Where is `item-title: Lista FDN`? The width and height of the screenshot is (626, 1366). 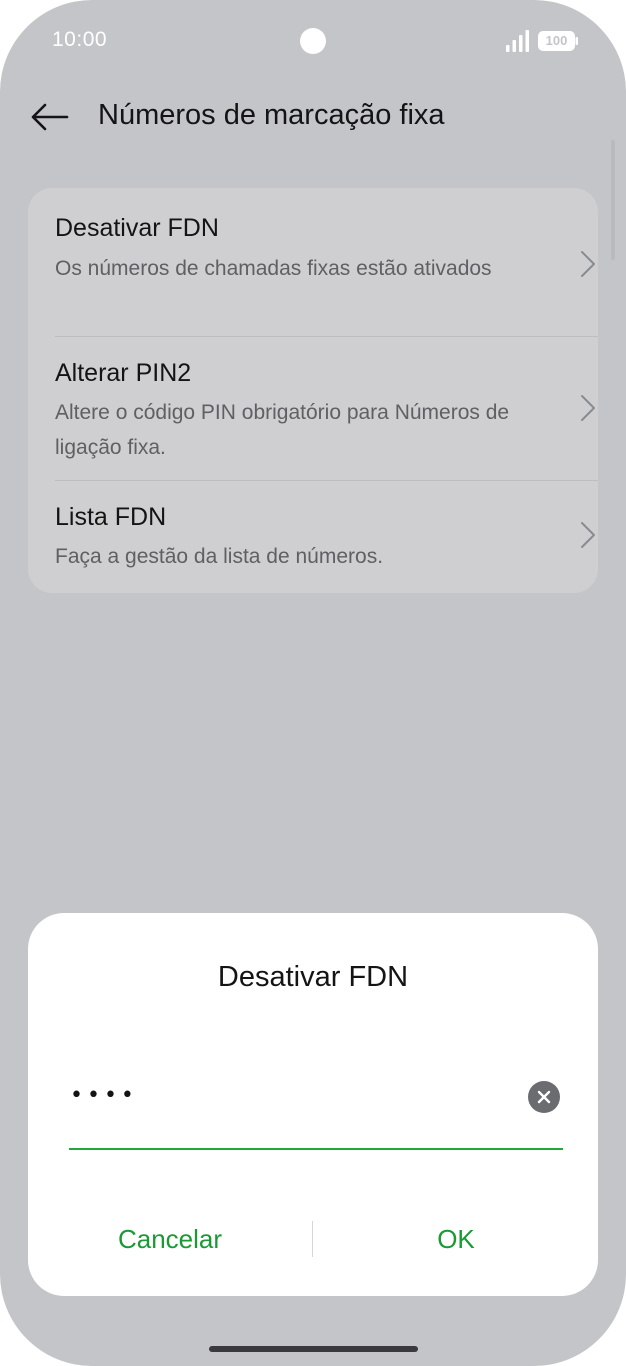 item-title: Lista FDN is located at coordinates (111, 517).